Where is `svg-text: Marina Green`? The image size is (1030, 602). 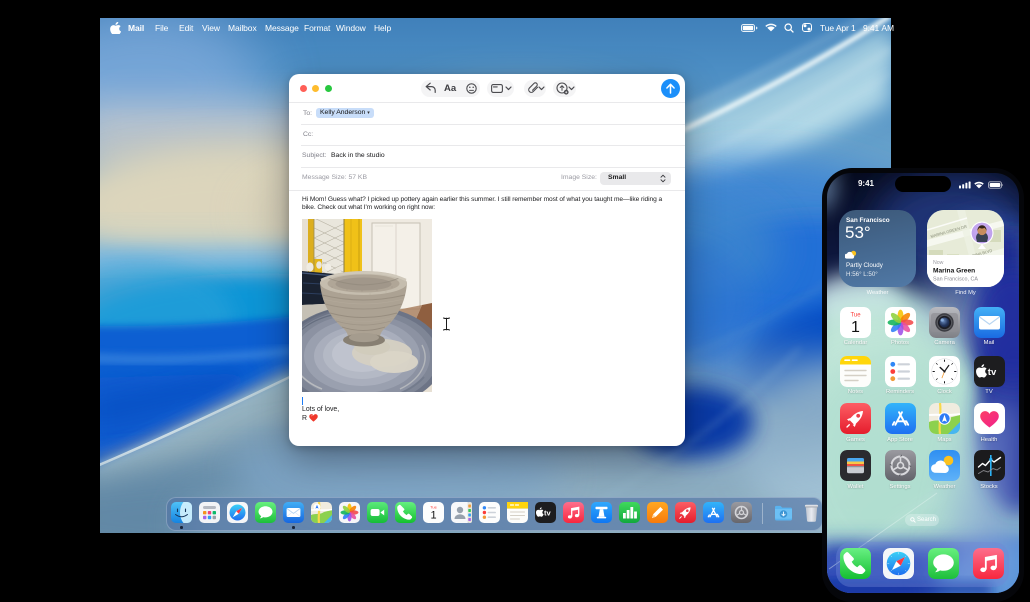 svg-text: Marina Green is located at coordinates (954, 271).